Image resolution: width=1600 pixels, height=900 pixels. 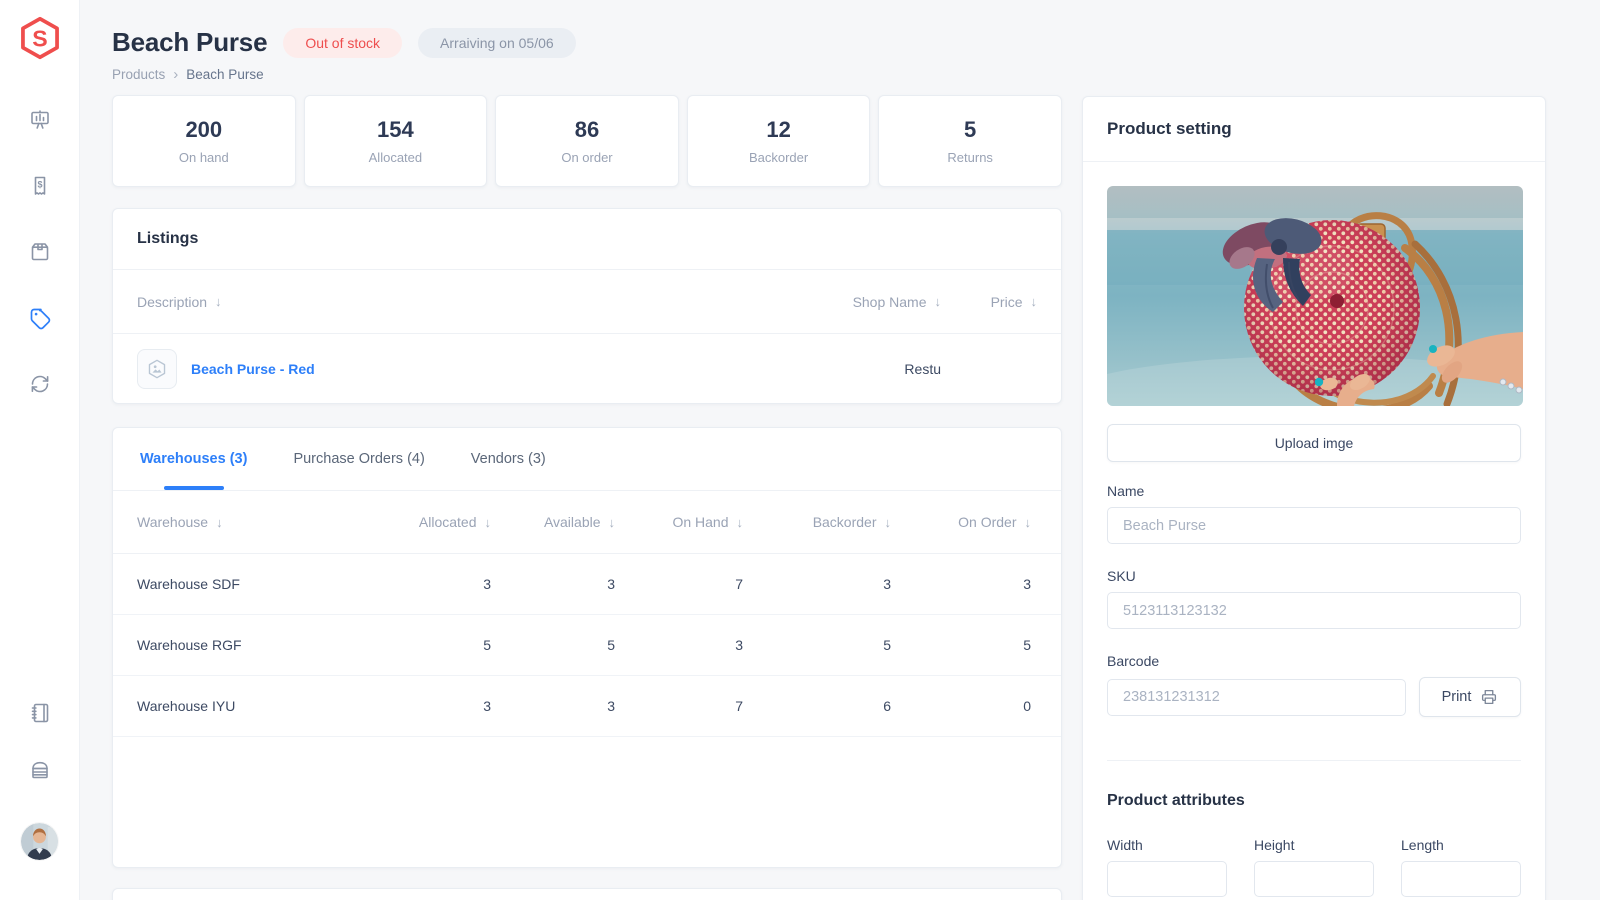 What do you see at coordinates (190, 42) in the screenshot?
I see `page-title: Beach Purse` at bounding box center [190, 42].